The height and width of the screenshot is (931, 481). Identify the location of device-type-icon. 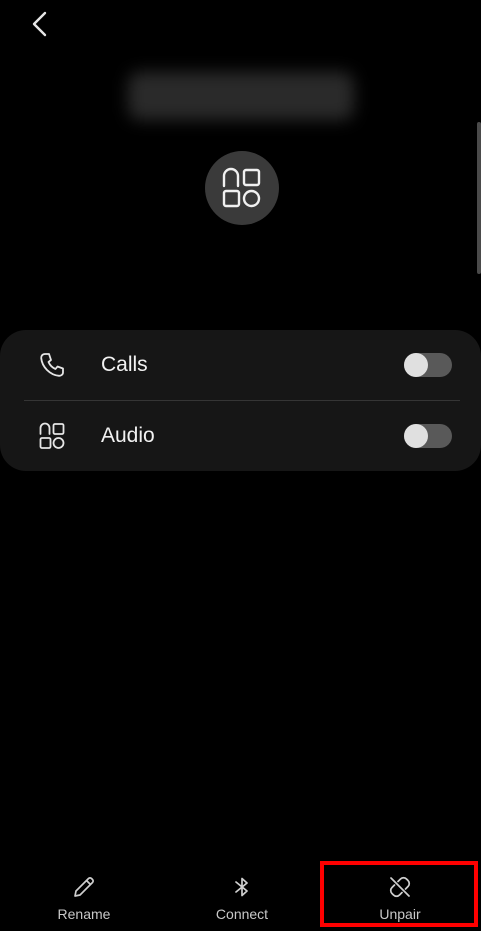
(241, 187).